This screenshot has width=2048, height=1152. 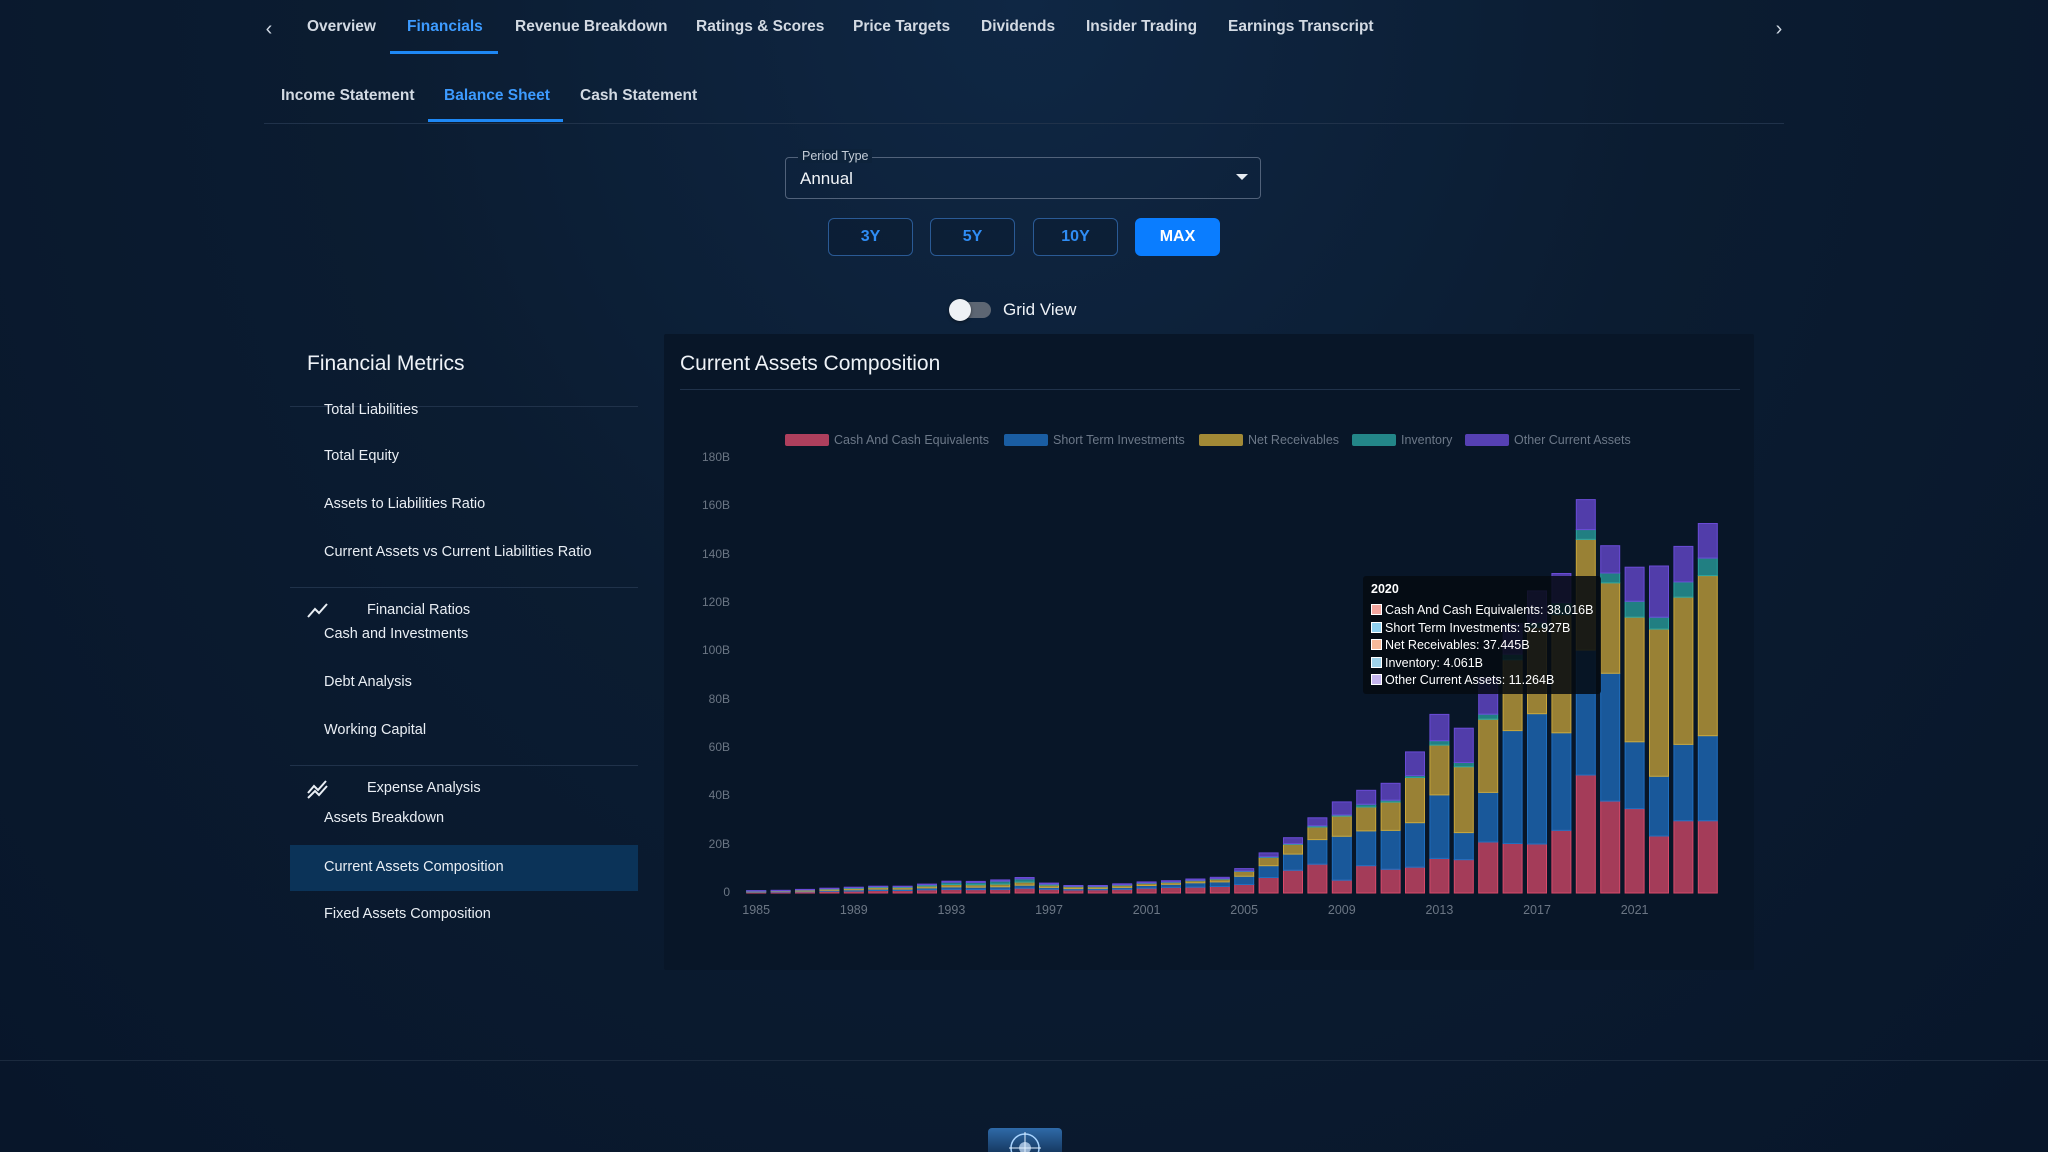 I want to click on bar-segment-cash-and-cash-equivalents-2005, so click(x=1244, y=889).